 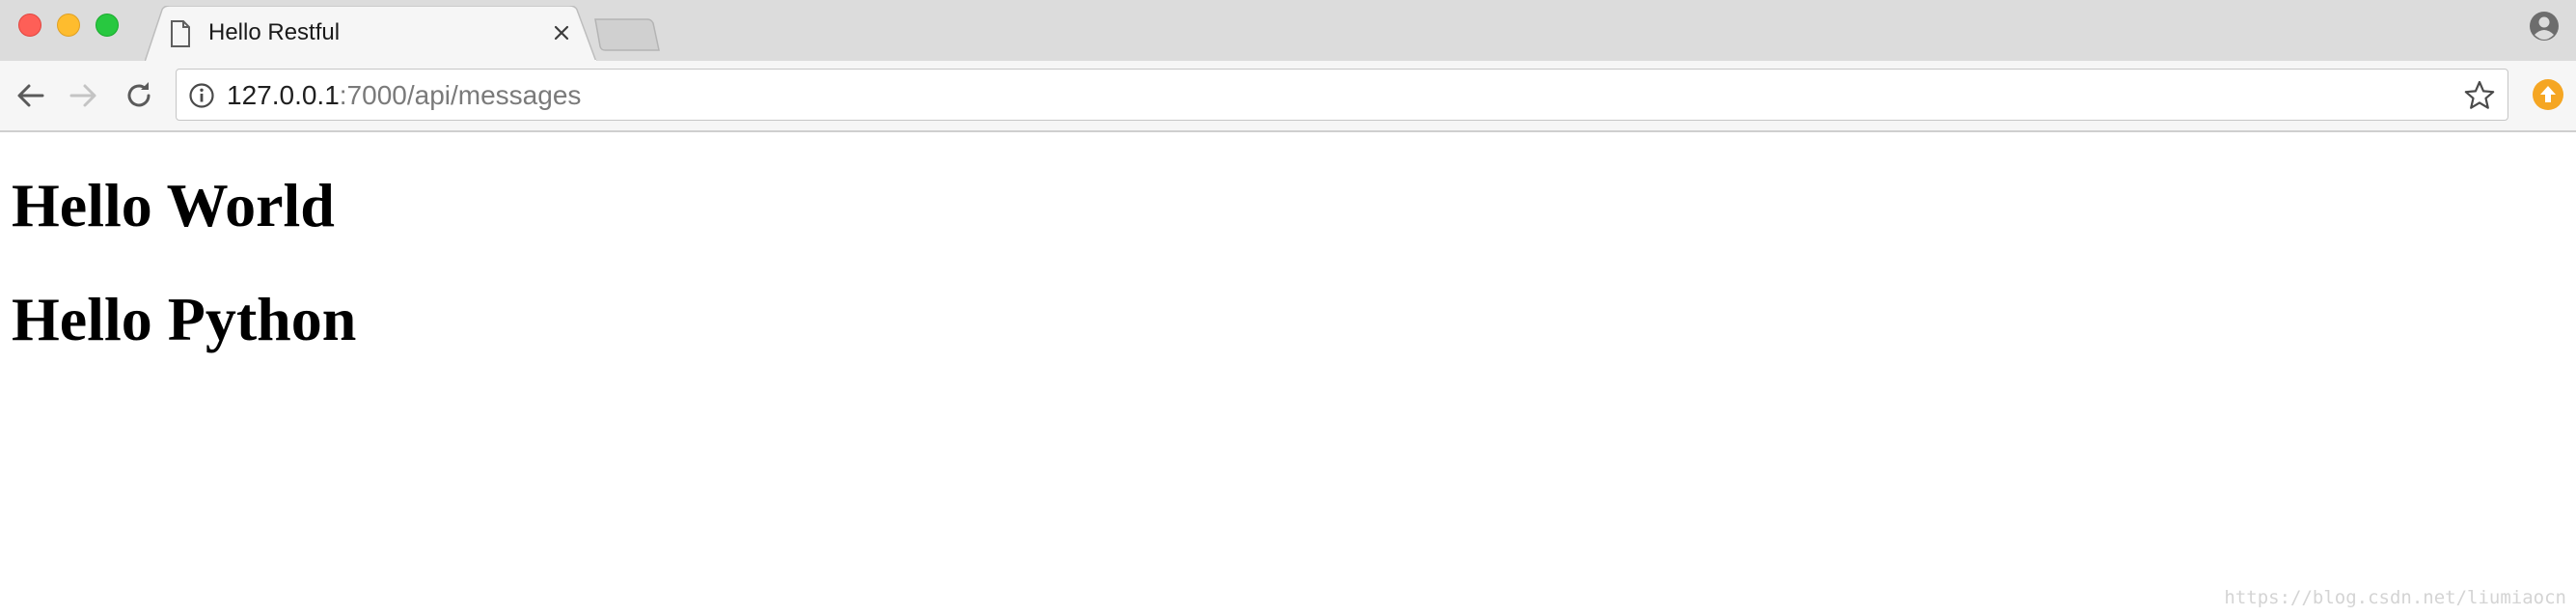 What do you see at coordinates (31, 96) in the screenshot?
I see `back-arrow-icon` at bounding box center [31, 96].